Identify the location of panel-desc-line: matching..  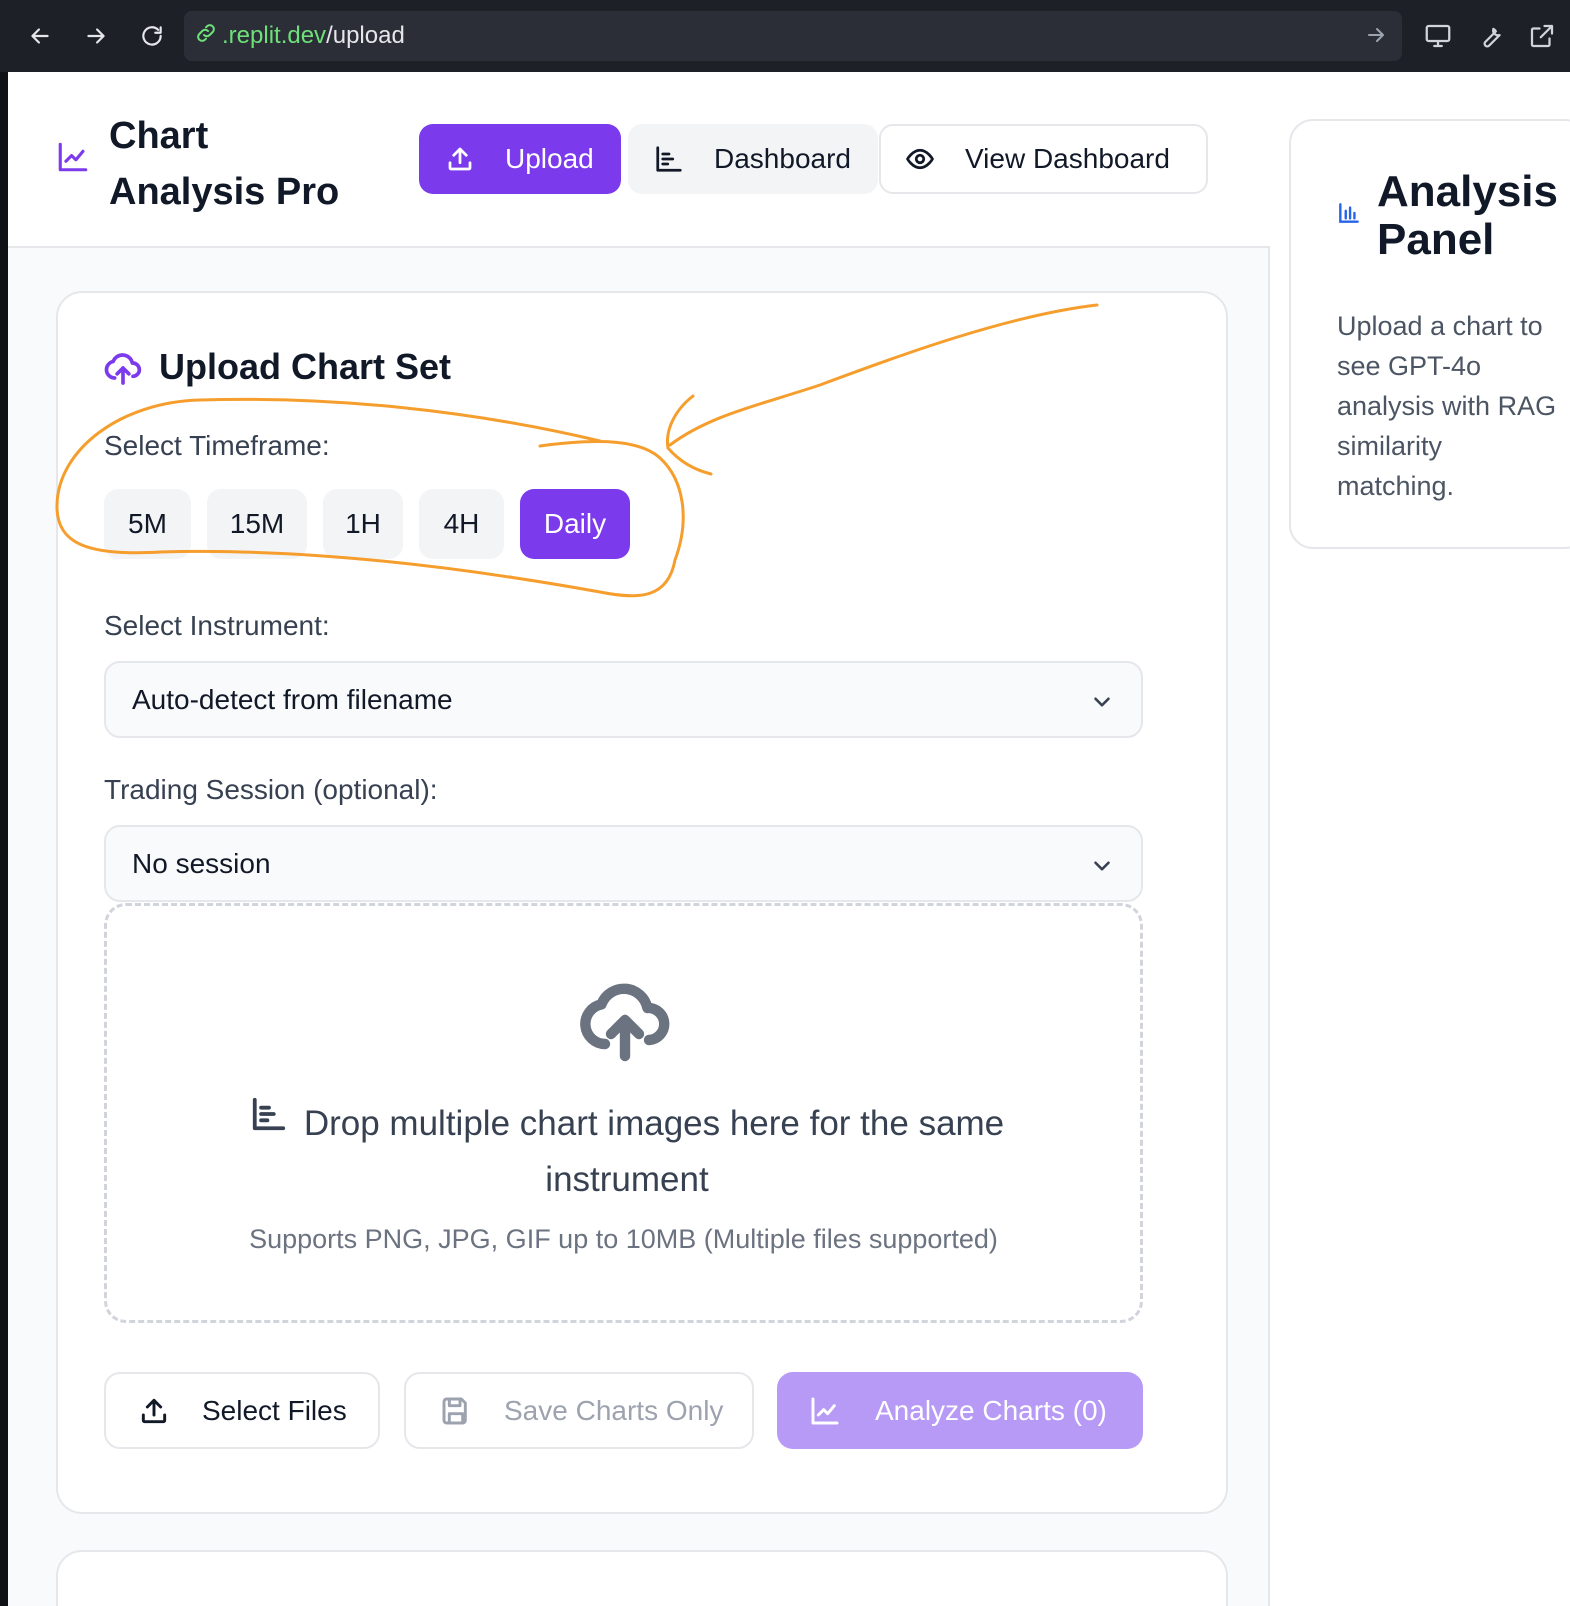
(1396, 486).